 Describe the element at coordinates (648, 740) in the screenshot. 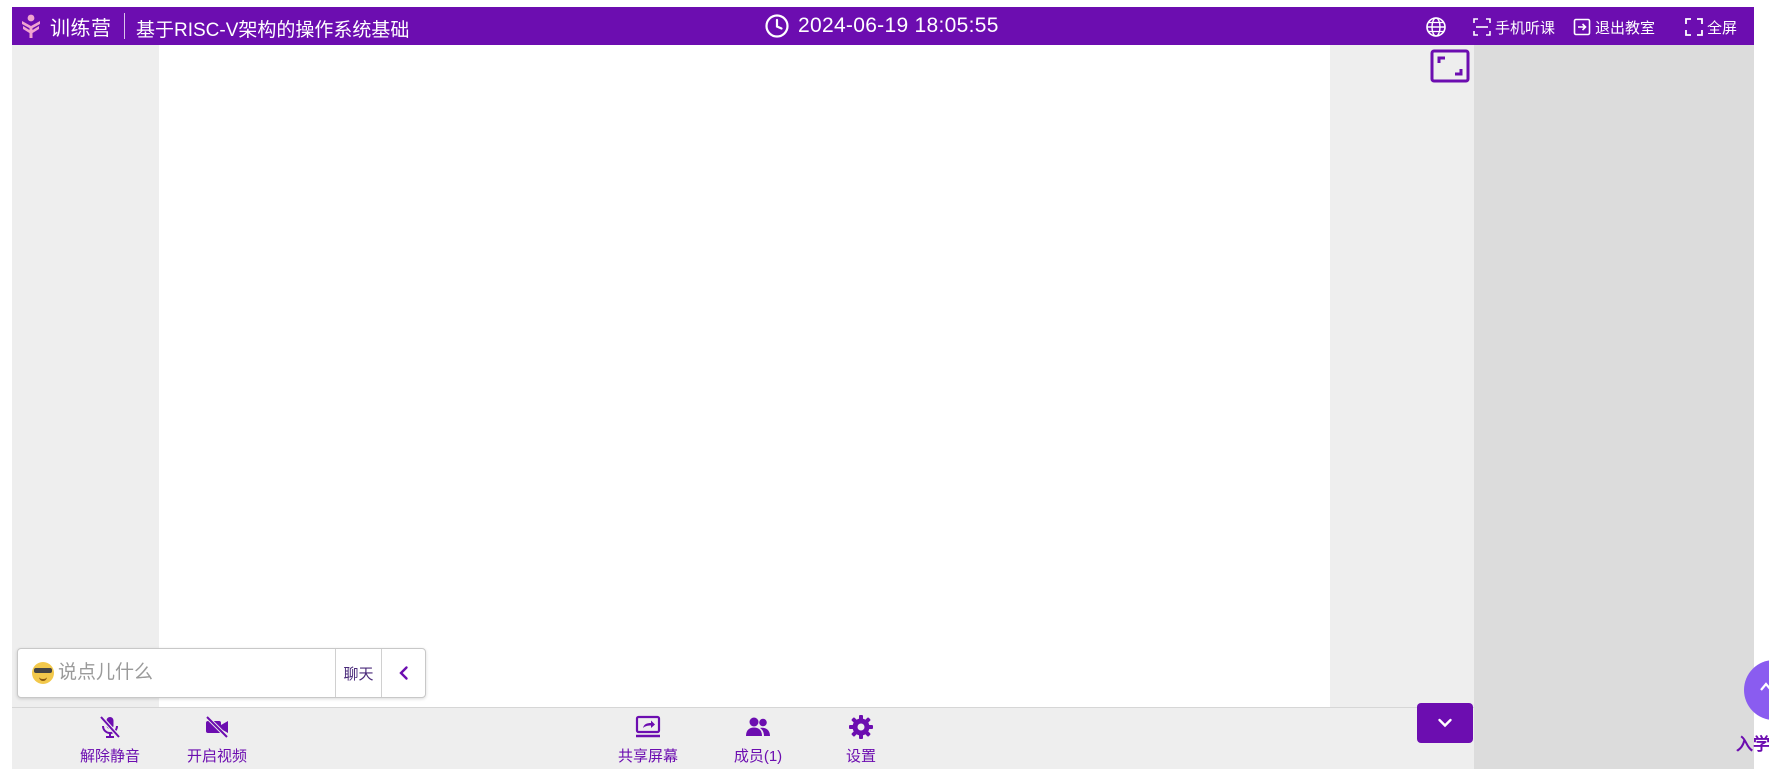

I see `share-screen-button: 共享屏幕` at that location.